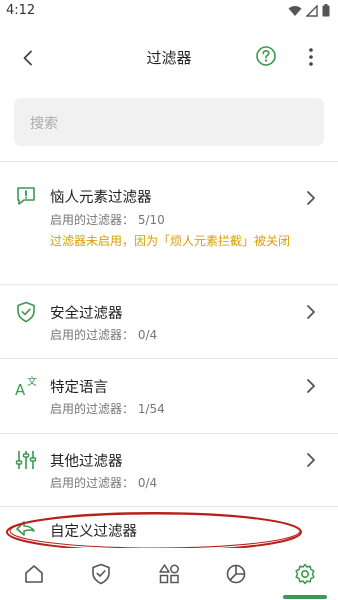 Image resolution: width=338 pixels, height=600 pixels. I want to click on stats-icon, so click(236, 574).